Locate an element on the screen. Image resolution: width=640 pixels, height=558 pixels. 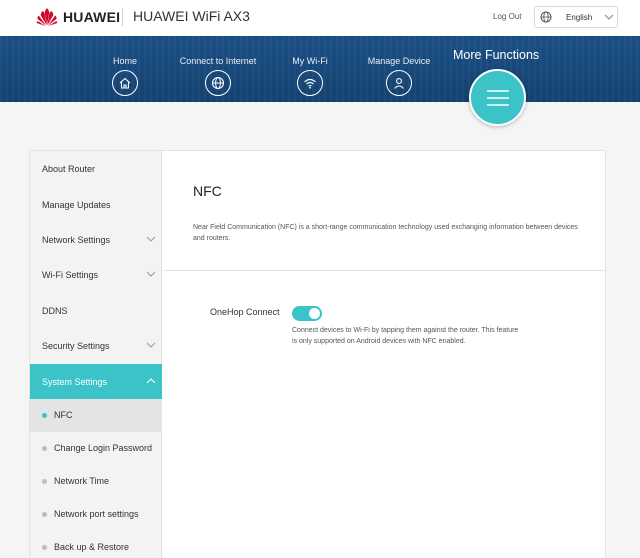
sidebar-subitem-label: Network port settings is located at coordinates (96, 514).